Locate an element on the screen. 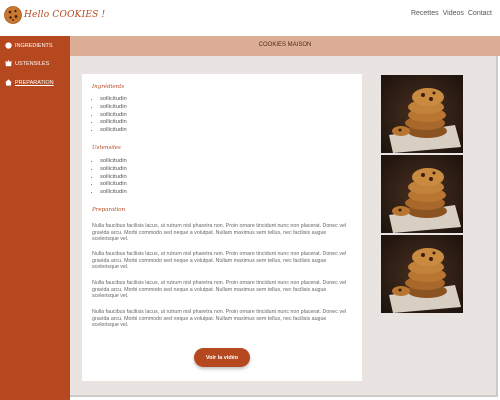 Image resolution: width=500 pixels, height=400 pixels. sidebar-item-label: PREPARATION is located at coordinates (34, 82).